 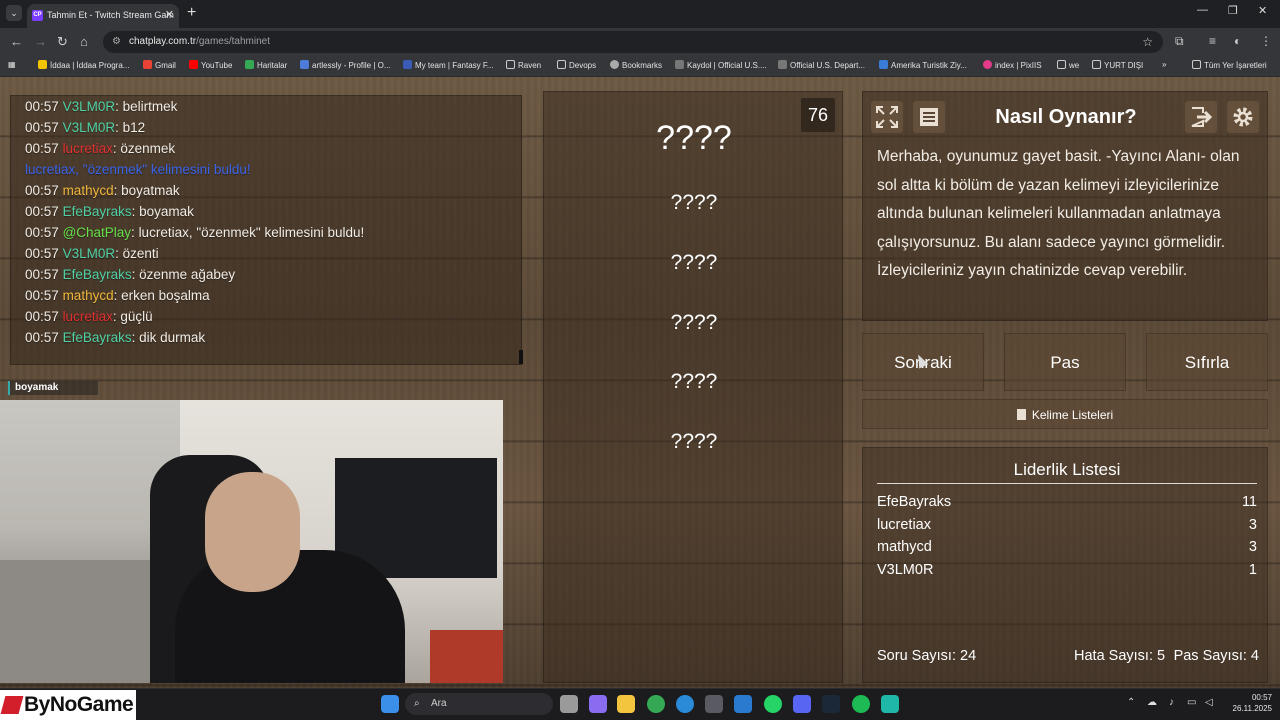 What do you see at coordinates (233, 41) in the screenshot?
I see `url-path: /games/tahminet` at bounding box center [233, 41].